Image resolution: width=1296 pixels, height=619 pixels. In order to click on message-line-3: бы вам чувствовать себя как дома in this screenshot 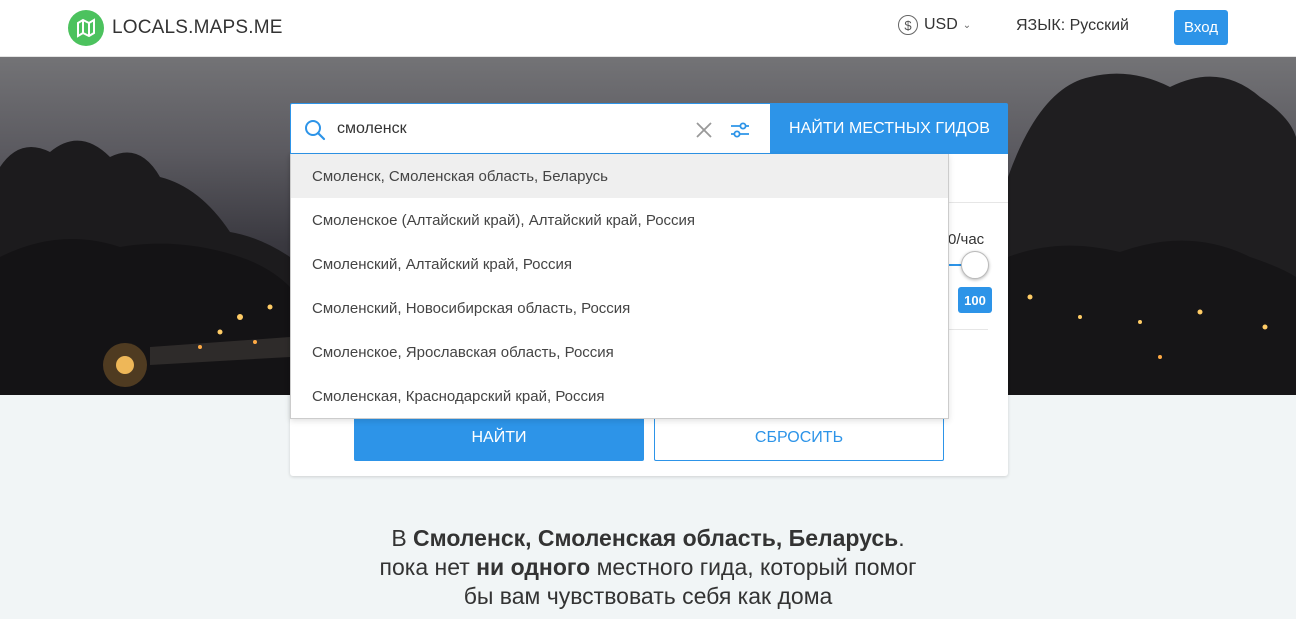, I will do `click(648, 596)`.